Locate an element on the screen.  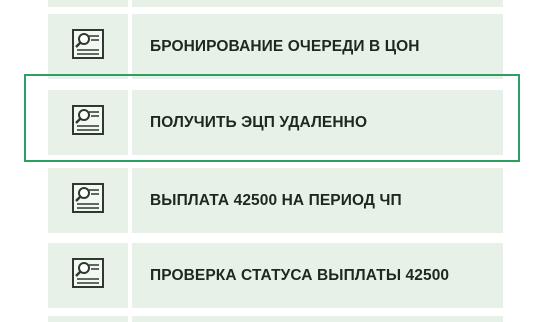
menu-row-partial-bottom is located at coordinates (275, 319).